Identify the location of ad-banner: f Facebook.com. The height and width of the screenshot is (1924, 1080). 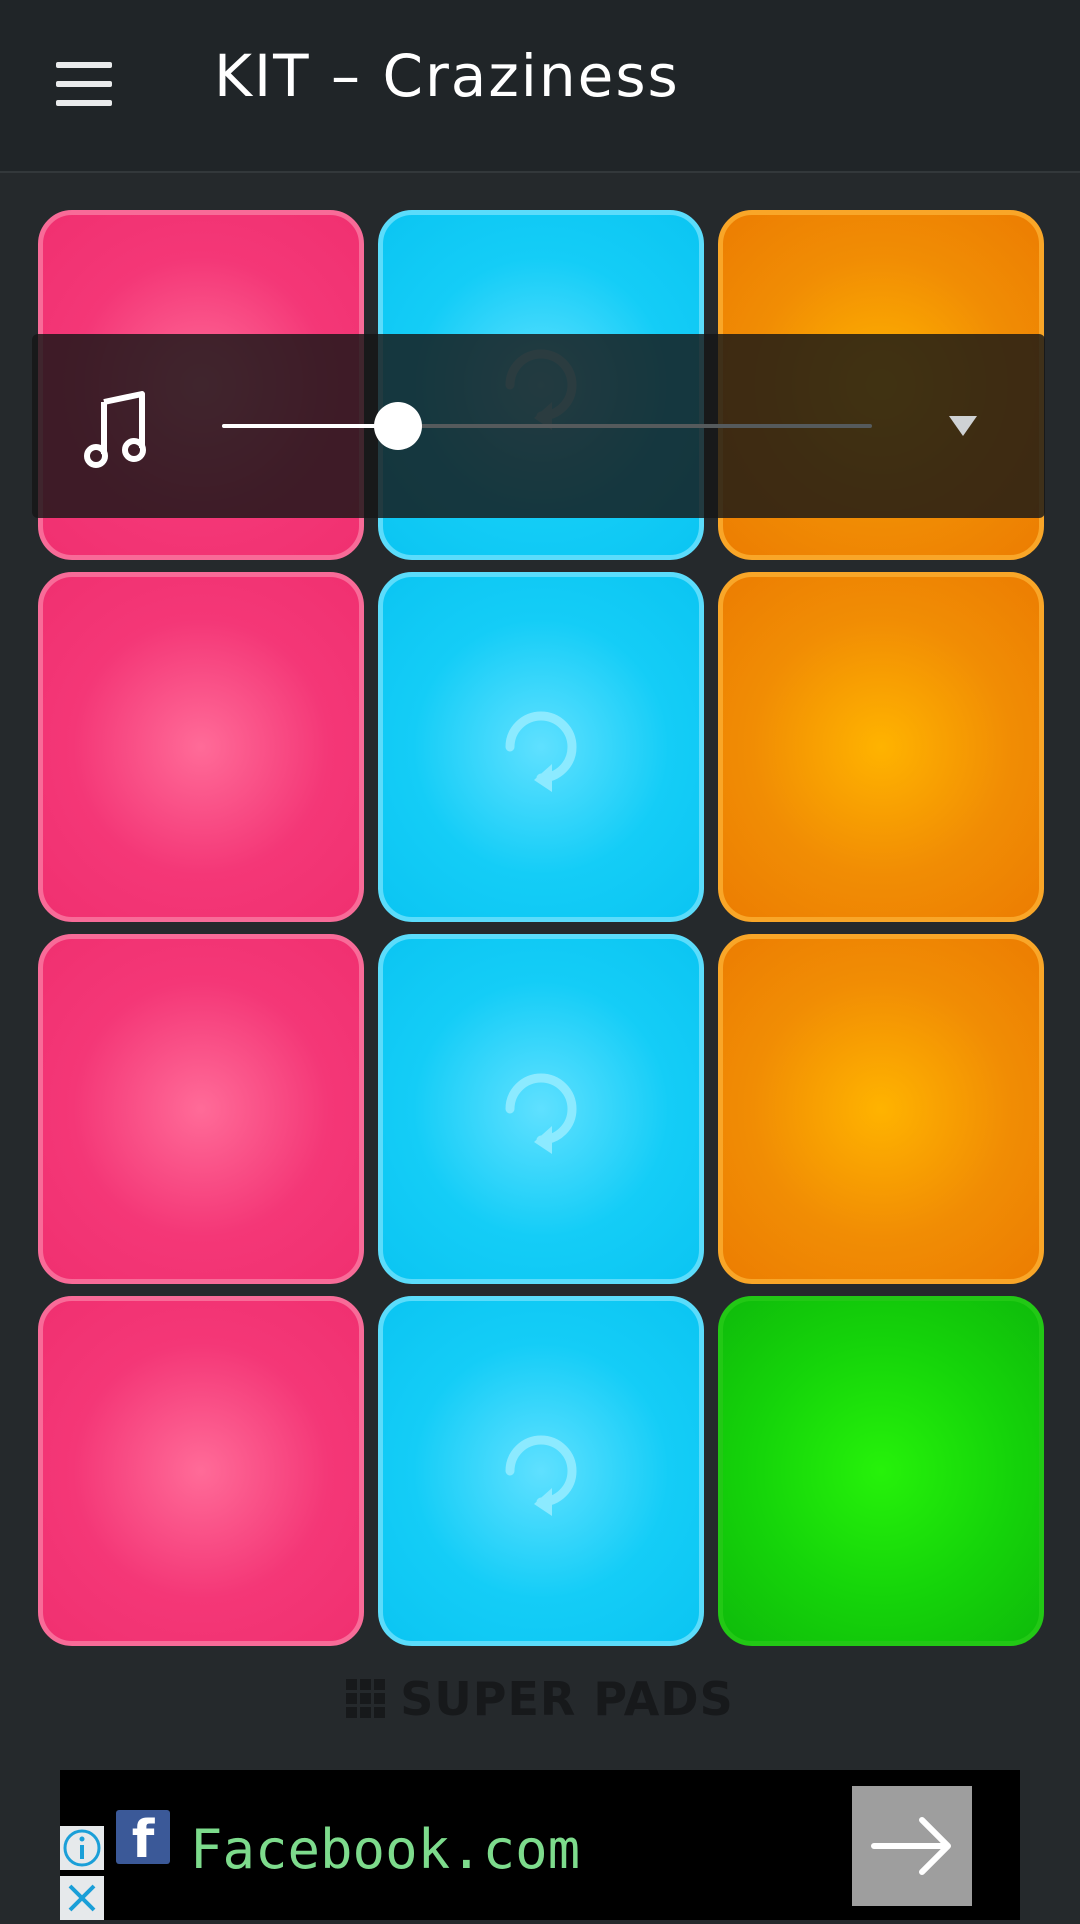
(540, 1845).